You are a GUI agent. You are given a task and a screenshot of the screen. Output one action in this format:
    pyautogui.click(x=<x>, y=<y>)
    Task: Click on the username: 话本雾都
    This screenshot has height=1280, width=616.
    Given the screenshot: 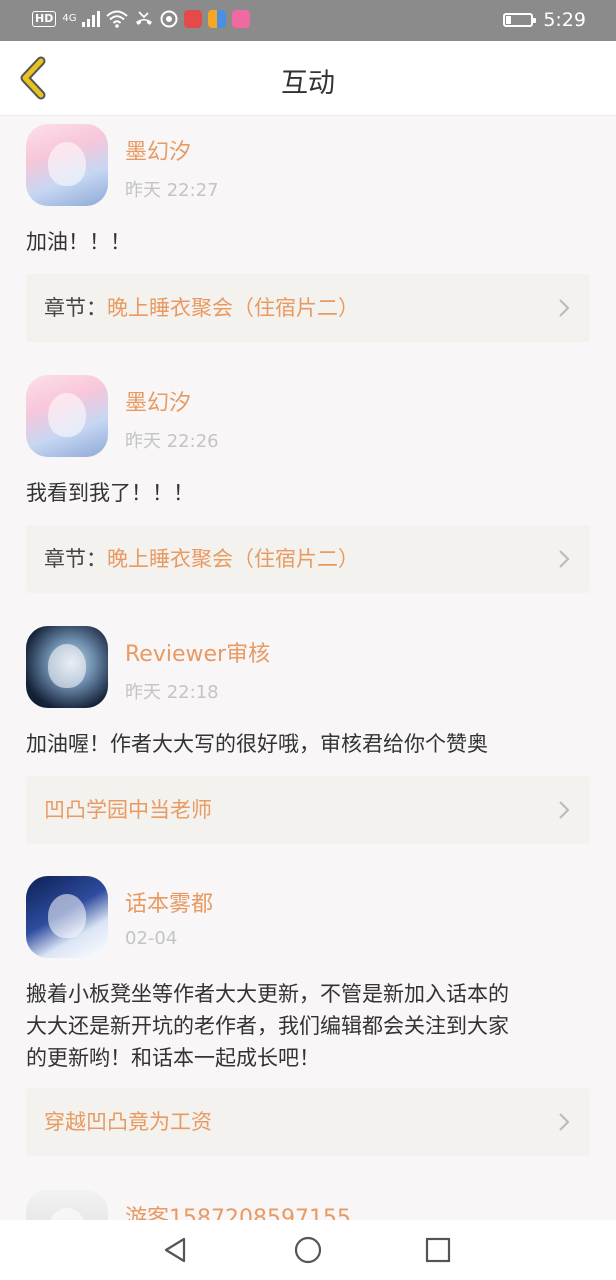 What is the action you would take?
    pyautogui.click(x=169, y=902)
    